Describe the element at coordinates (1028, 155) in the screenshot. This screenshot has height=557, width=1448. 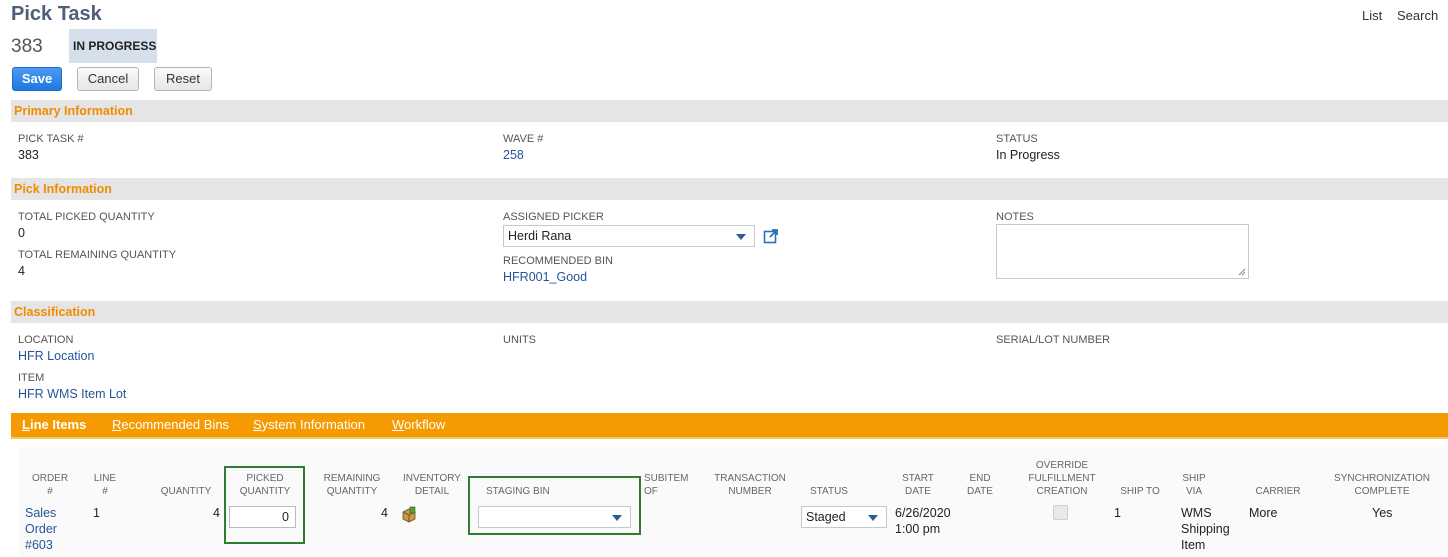
I see `status-value: In Progress` at that location.